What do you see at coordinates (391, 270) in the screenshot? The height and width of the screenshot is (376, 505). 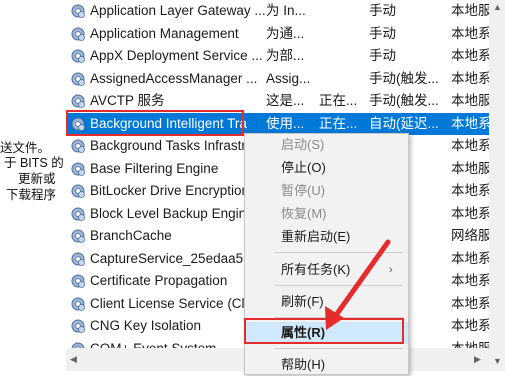 I see `submenu-arrow-icon: ›` at bounding box center [391, 270].